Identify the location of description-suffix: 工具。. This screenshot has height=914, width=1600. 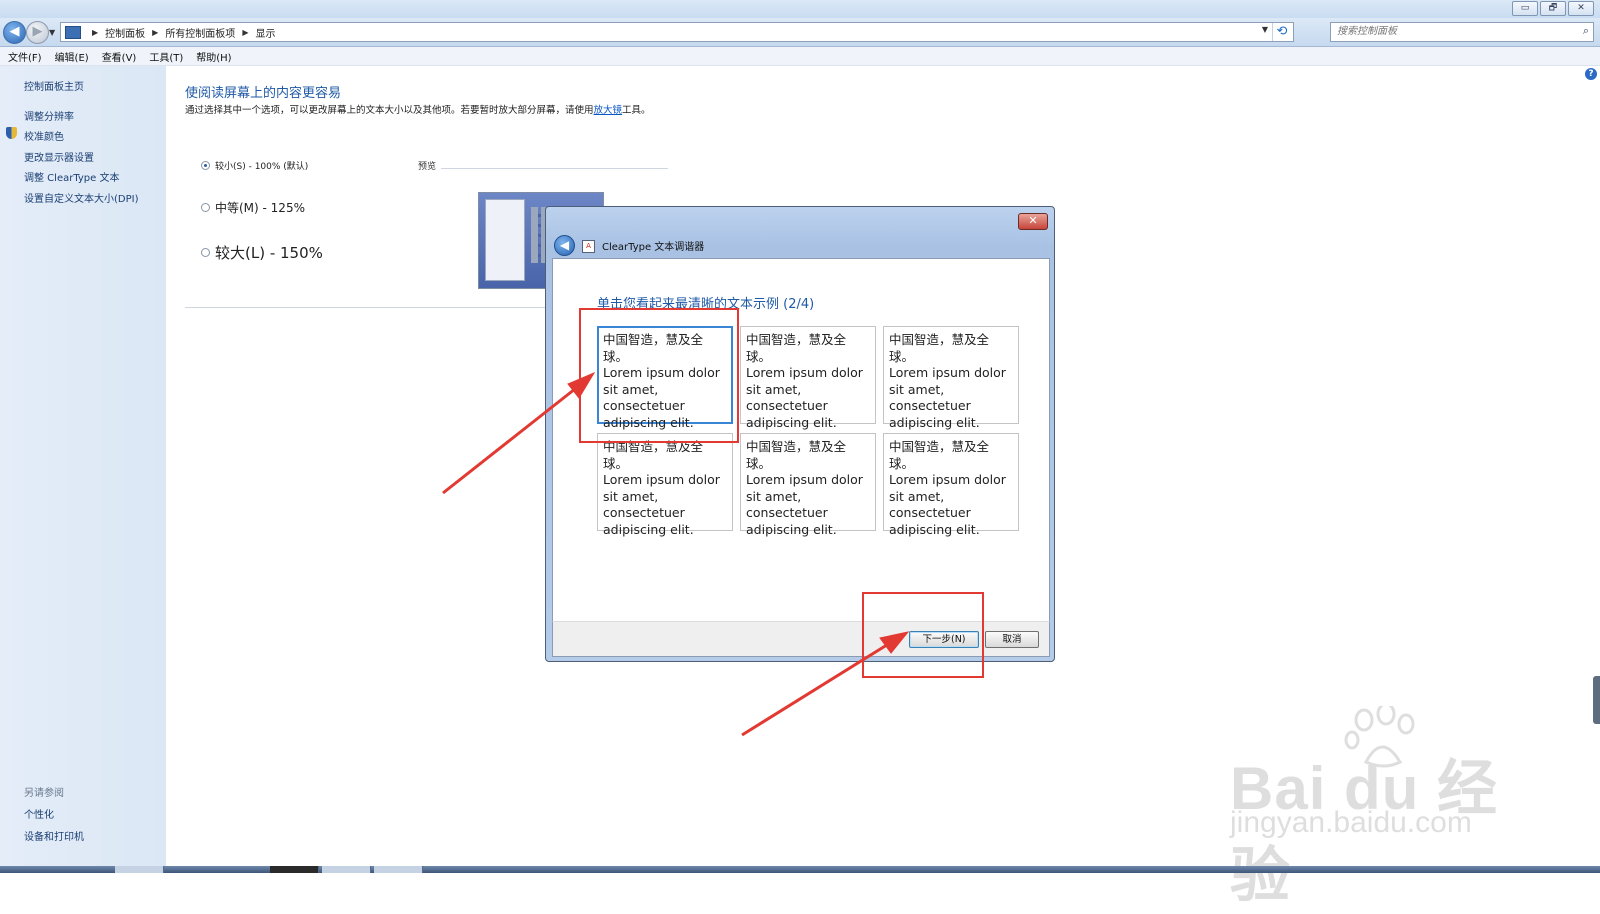
(636, 110).